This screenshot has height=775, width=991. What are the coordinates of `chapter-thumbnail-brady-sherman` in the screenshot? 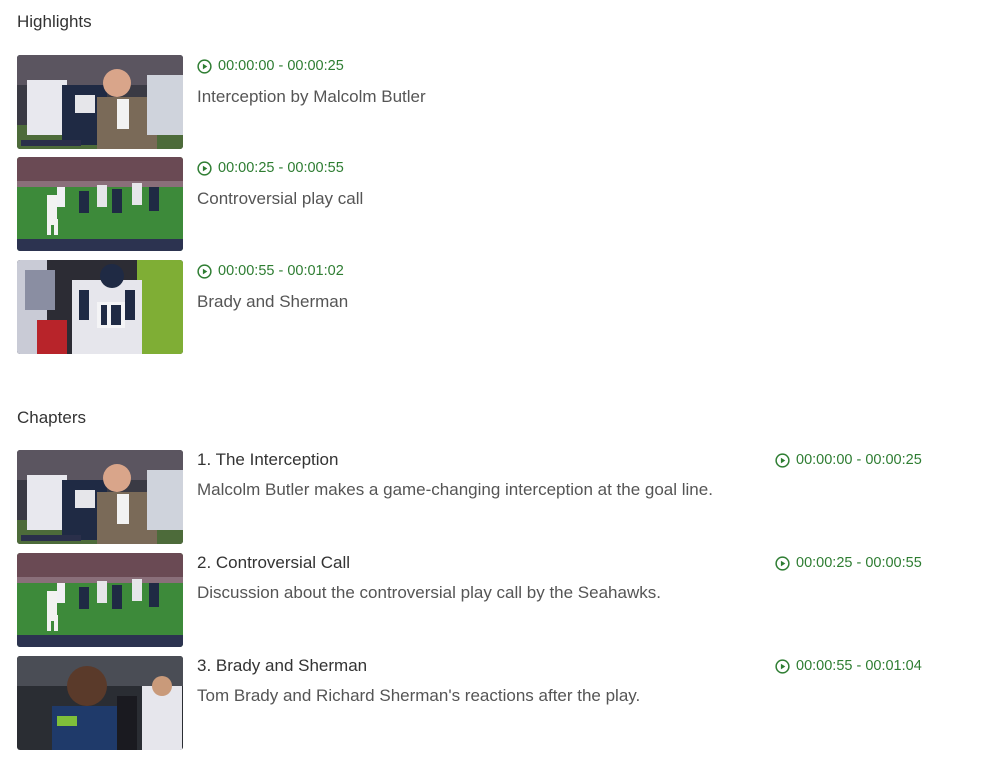 It's located at (100, 703).